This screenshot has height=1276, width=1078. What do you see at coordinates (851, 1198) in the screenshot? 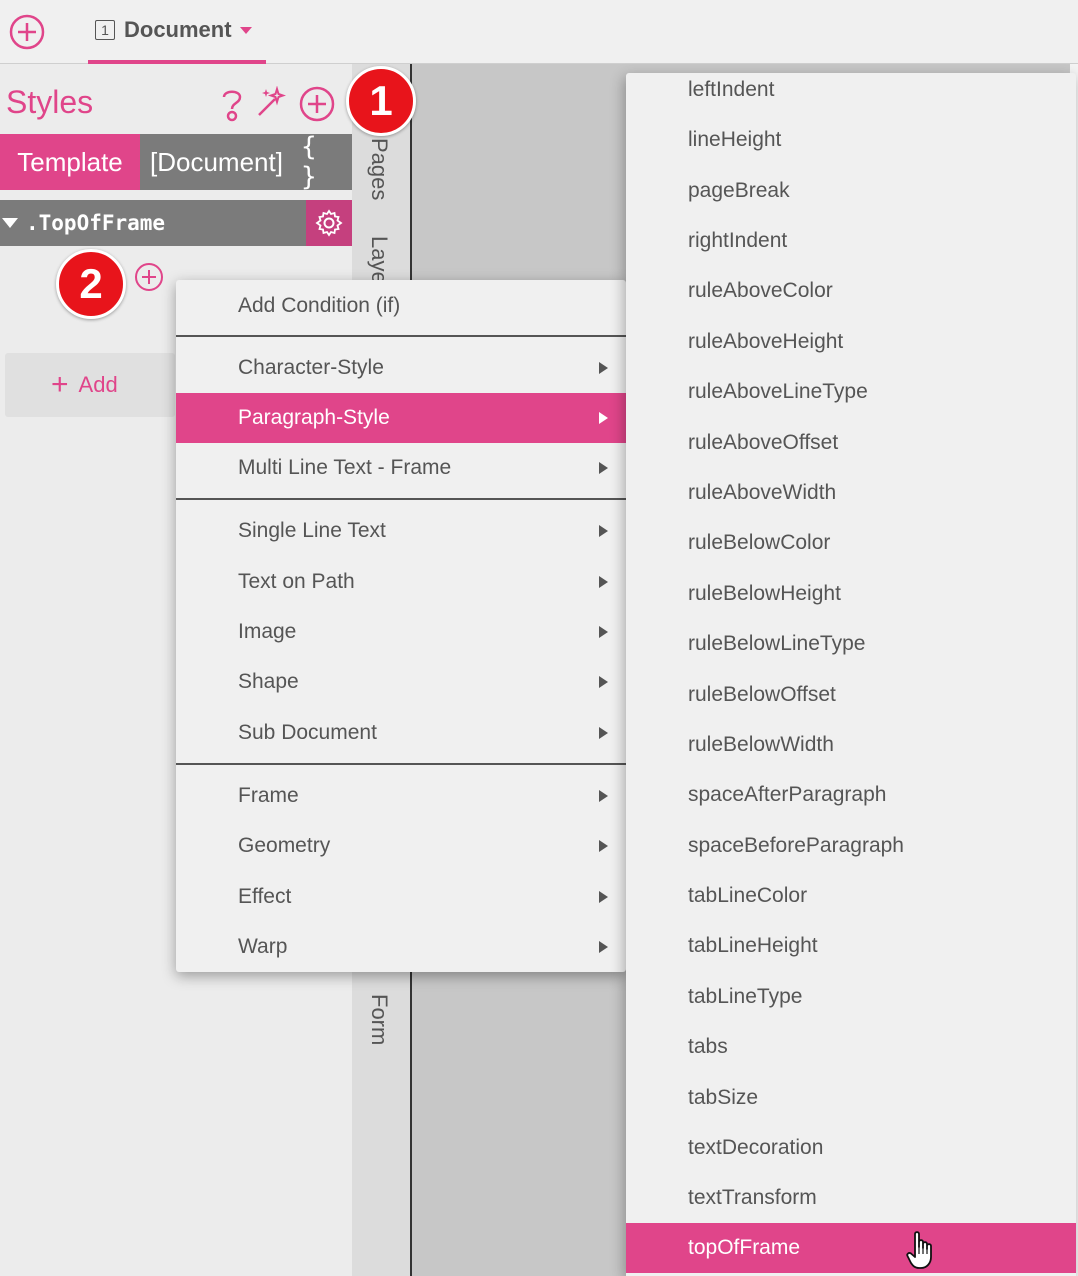
I see `submenu-item-textTransform: textTransform` at bounding box center [851, 1198].